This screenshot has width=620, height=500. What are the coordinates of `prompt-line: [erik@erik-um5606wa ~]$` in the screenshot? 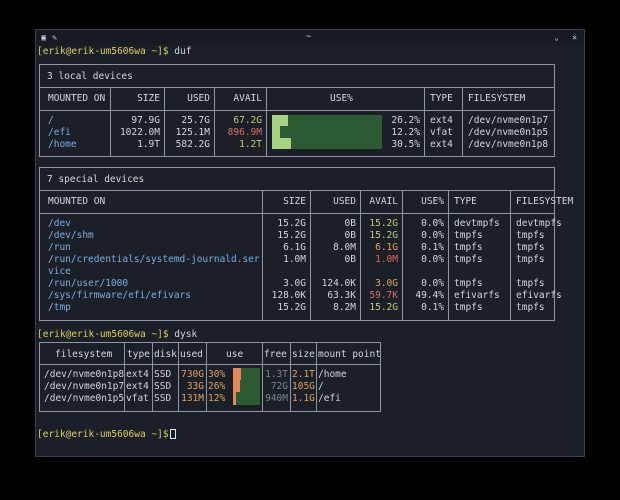 It's located at (103, 434).